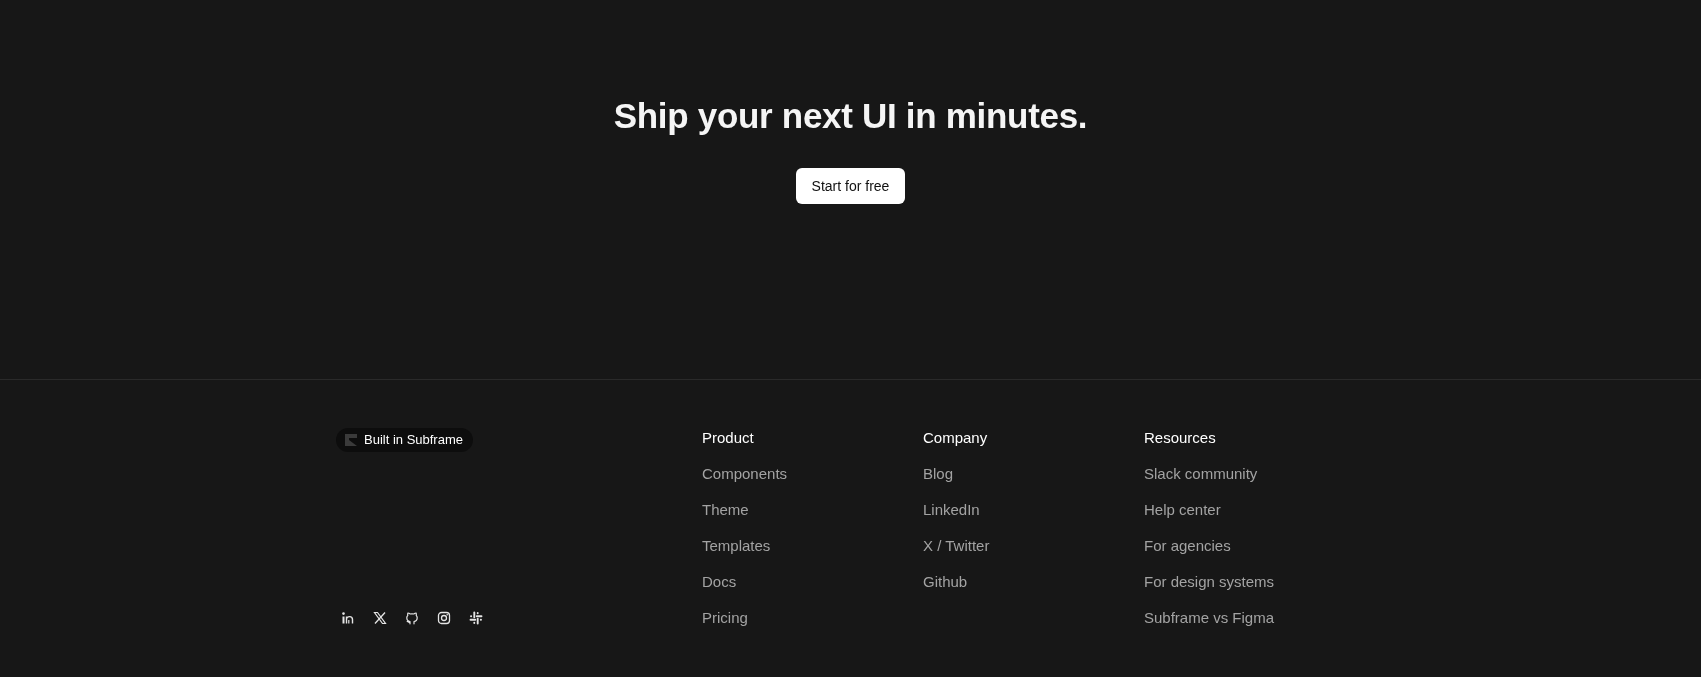 This screenshot has width=1701, height=677. What do you see at coordinates (745, 474) in the screenshot?
I see `footer-link: Components` at bounding box center [745, 474].